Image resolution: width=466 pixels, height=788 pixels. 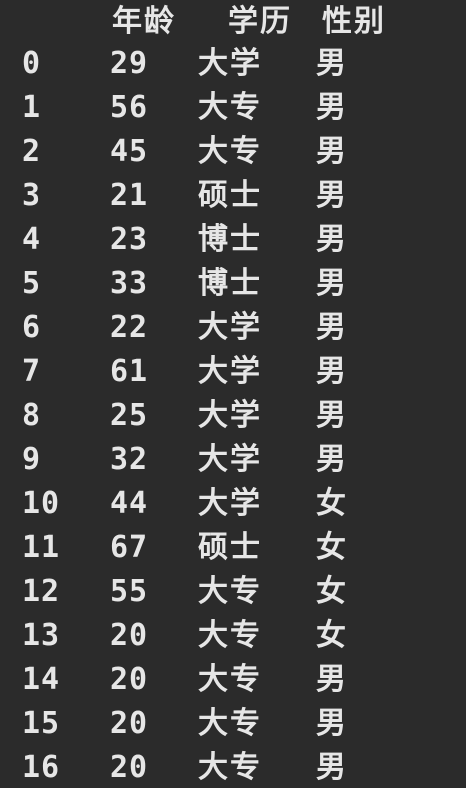 I want to click on table-row: 10 44 大学 女, so click(x=233, y=504).